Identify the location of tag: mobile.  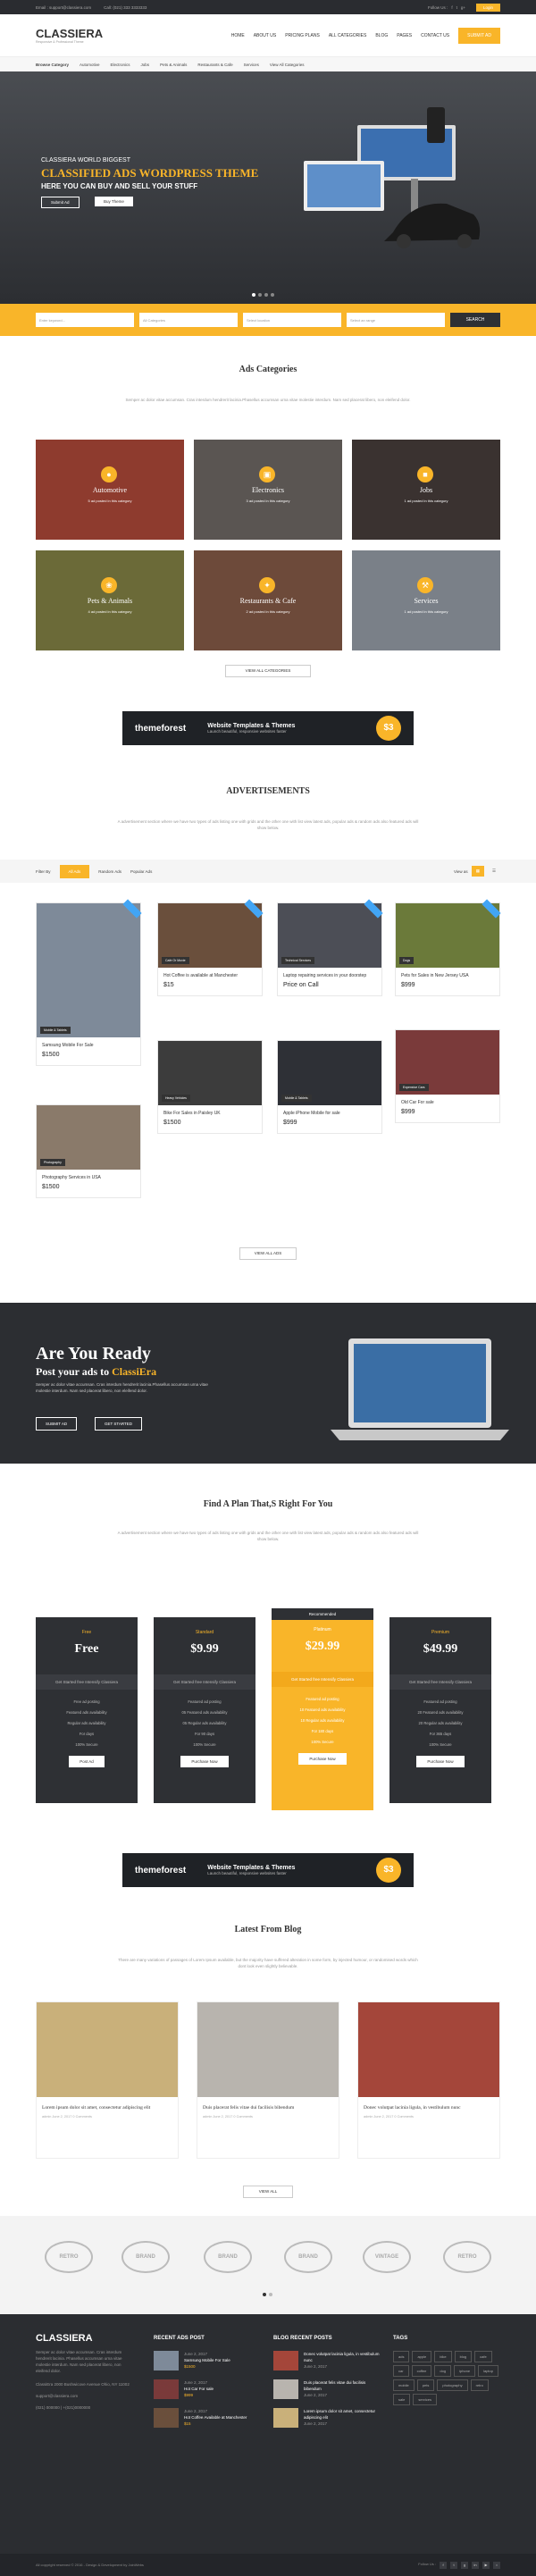
(404, 2385).